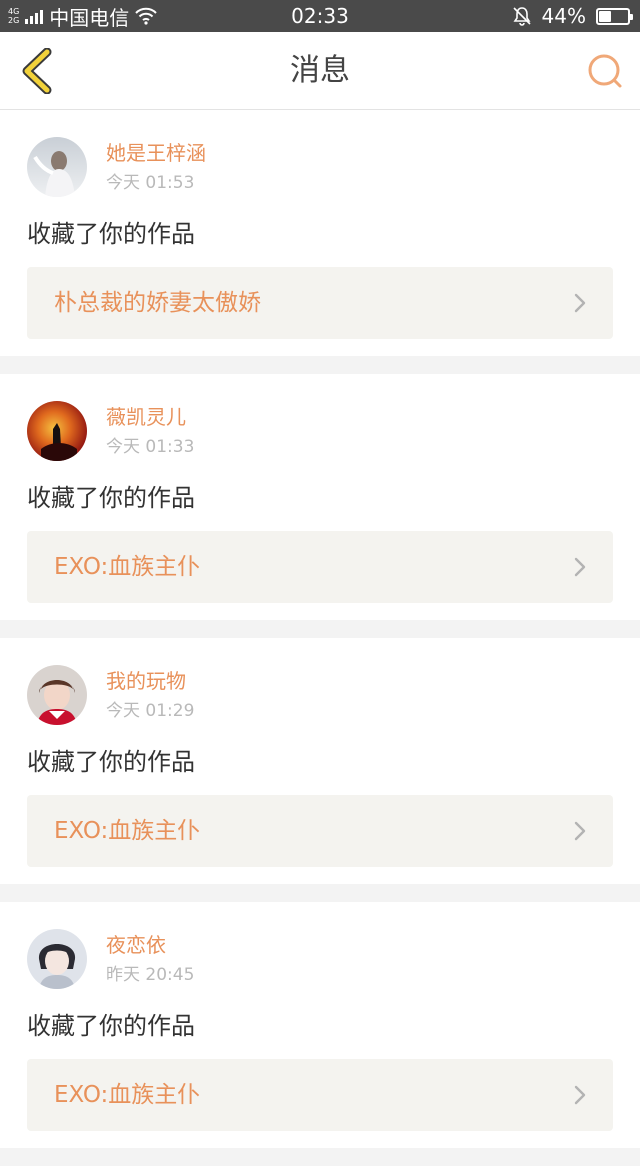 The image size is (640, 1166). I want to click on status-left: 4G 2G 中国电信, so click(83, 16).